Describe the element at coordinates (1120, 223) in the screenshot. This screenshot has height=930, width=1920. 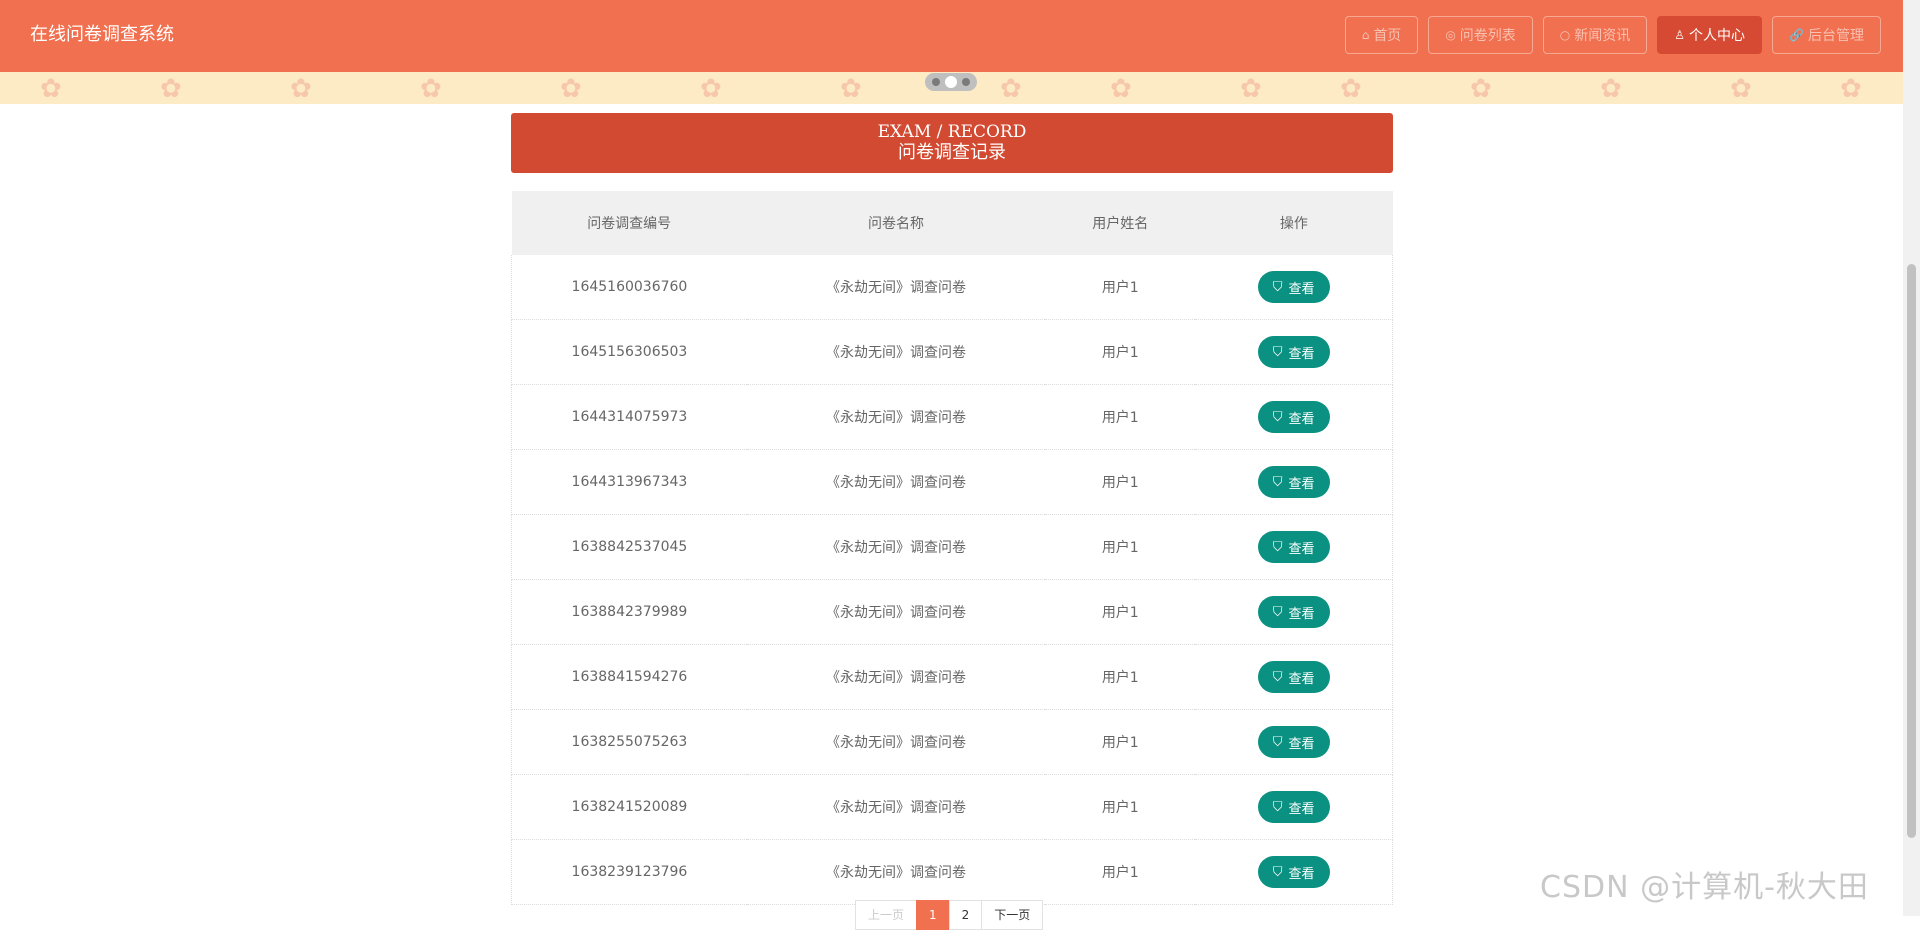
I see `column-header-user: 用户姓名` at that location.